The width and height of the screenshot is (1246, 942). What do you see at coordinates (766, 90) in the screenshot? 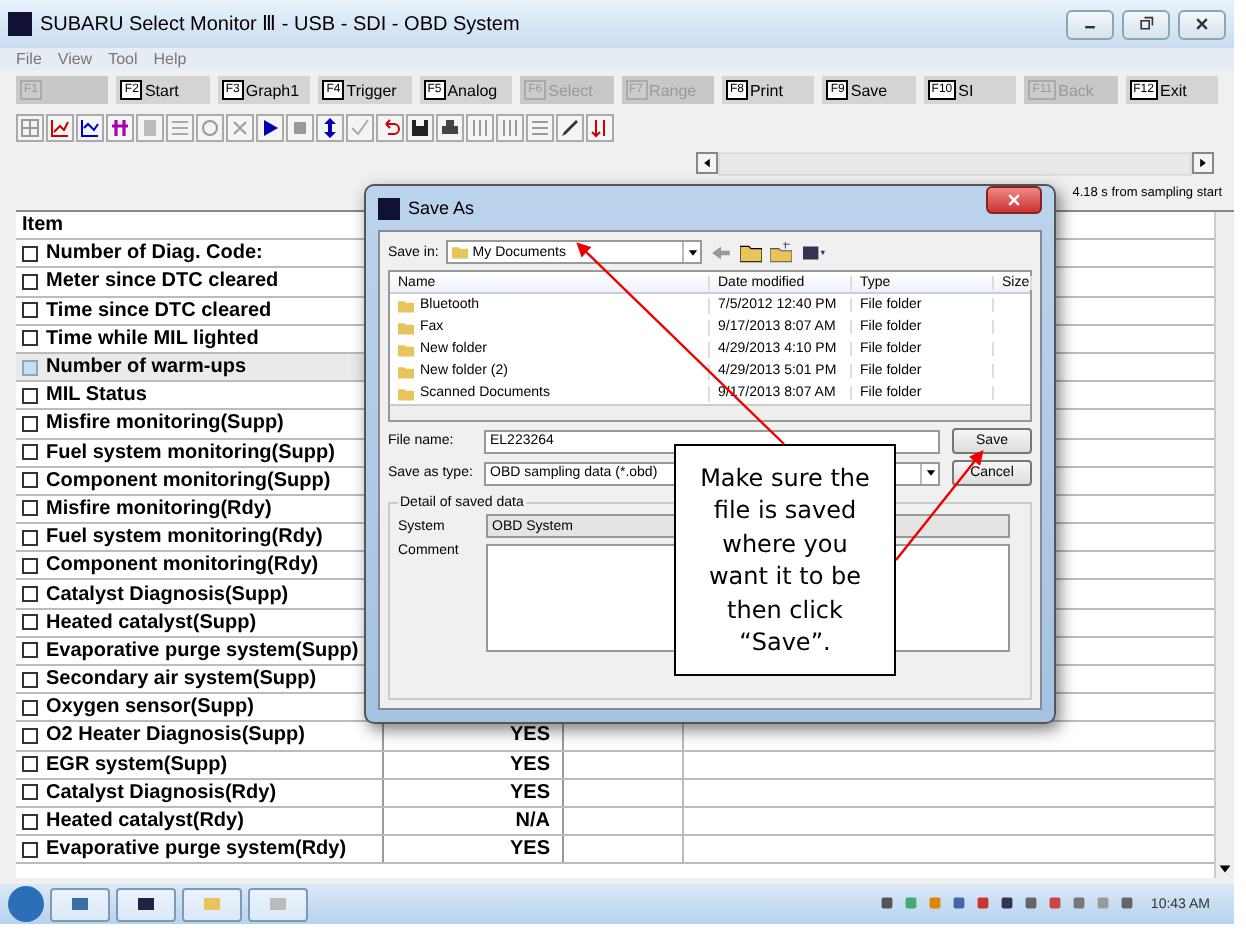
I see `function-key-label: Print` at bounding box center [766, 90].